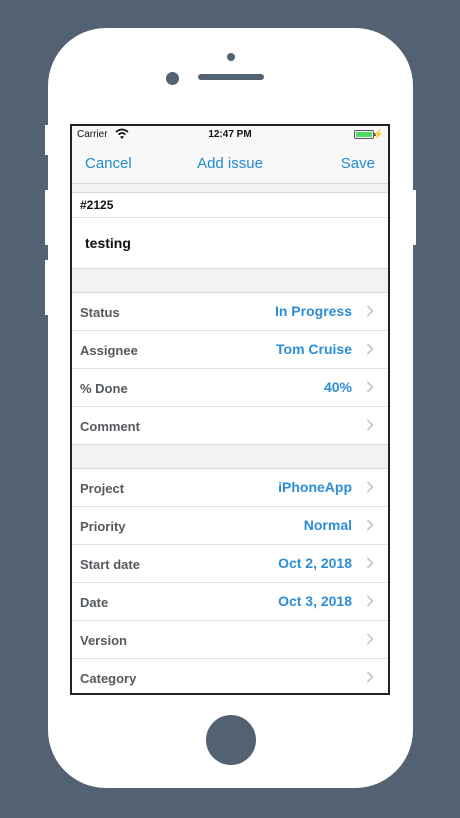 The height and width of the screenshot is (818, 460). What do you see at coordinates (315, 487) in the screenshot?
I see `row-value: iPhoneApp` at bounding box center [315, 487].